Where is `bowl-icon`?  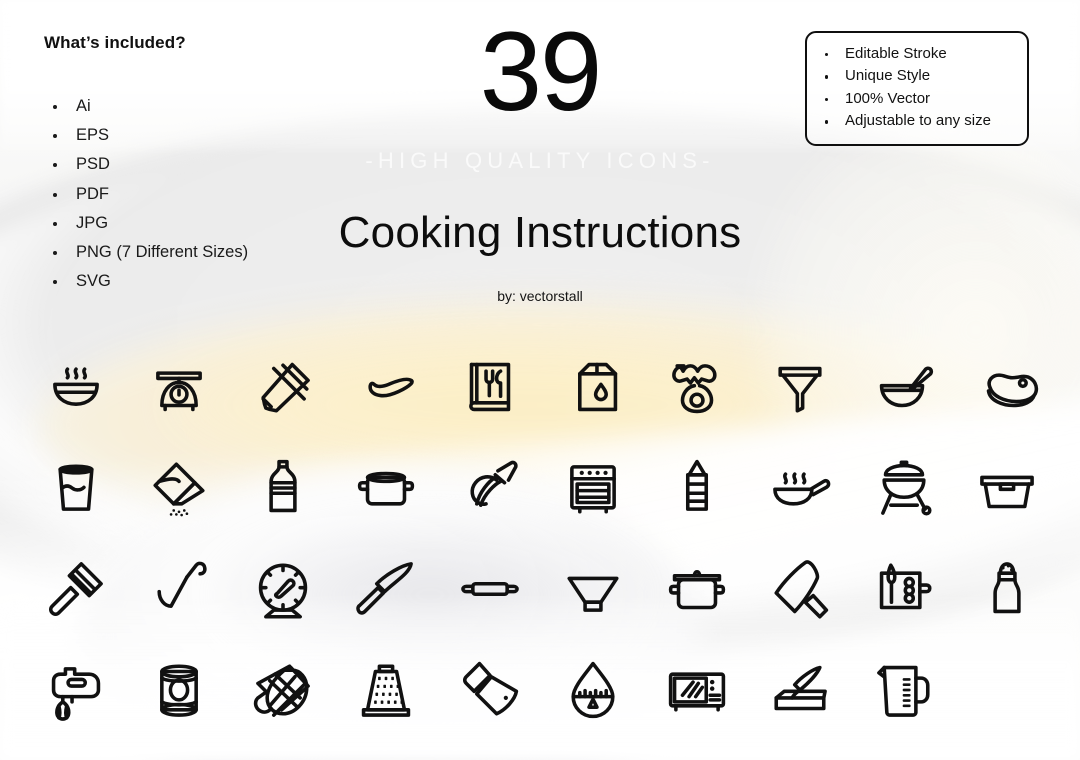
bowl-icon is located at coordinates (594, 588).